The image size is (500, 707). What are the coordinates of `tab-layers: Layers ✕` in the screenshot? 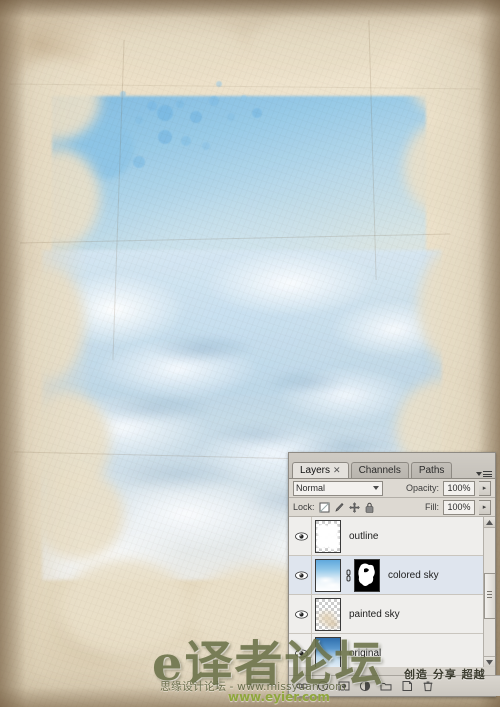 It's located at (320, 470).